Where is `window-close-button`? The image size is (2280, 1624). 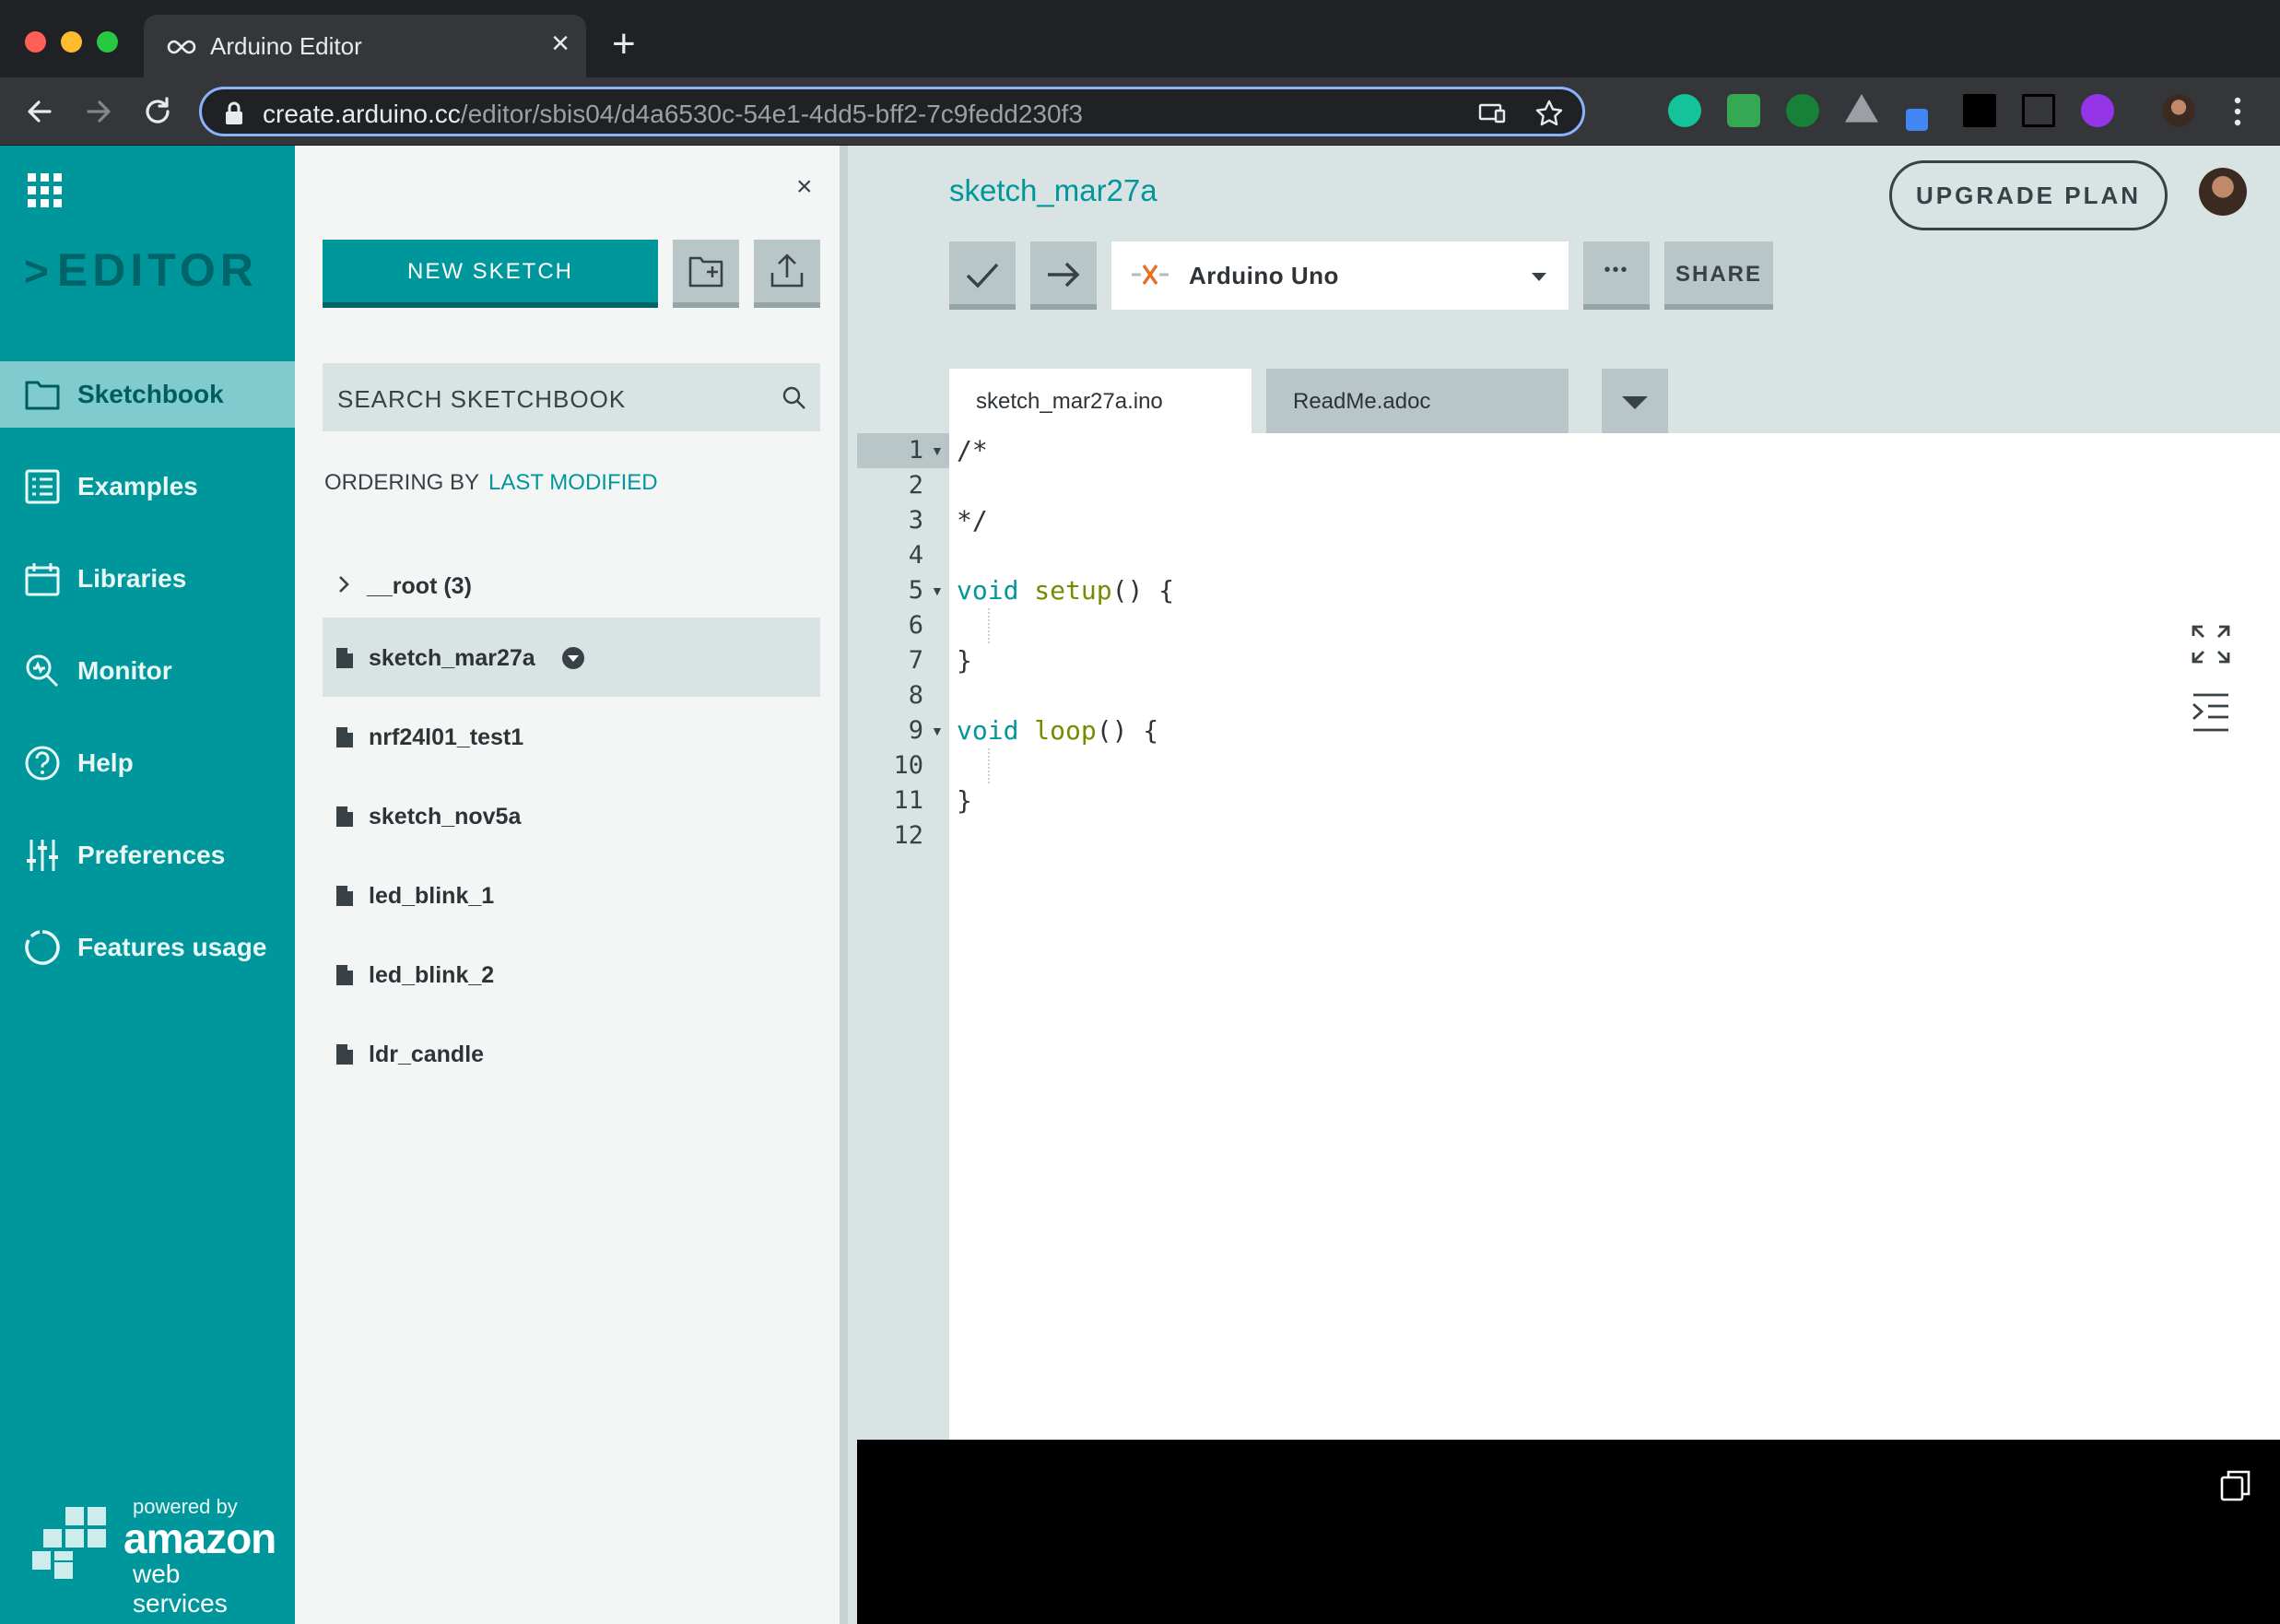 window-close-button is located at coordinates (35, 42).